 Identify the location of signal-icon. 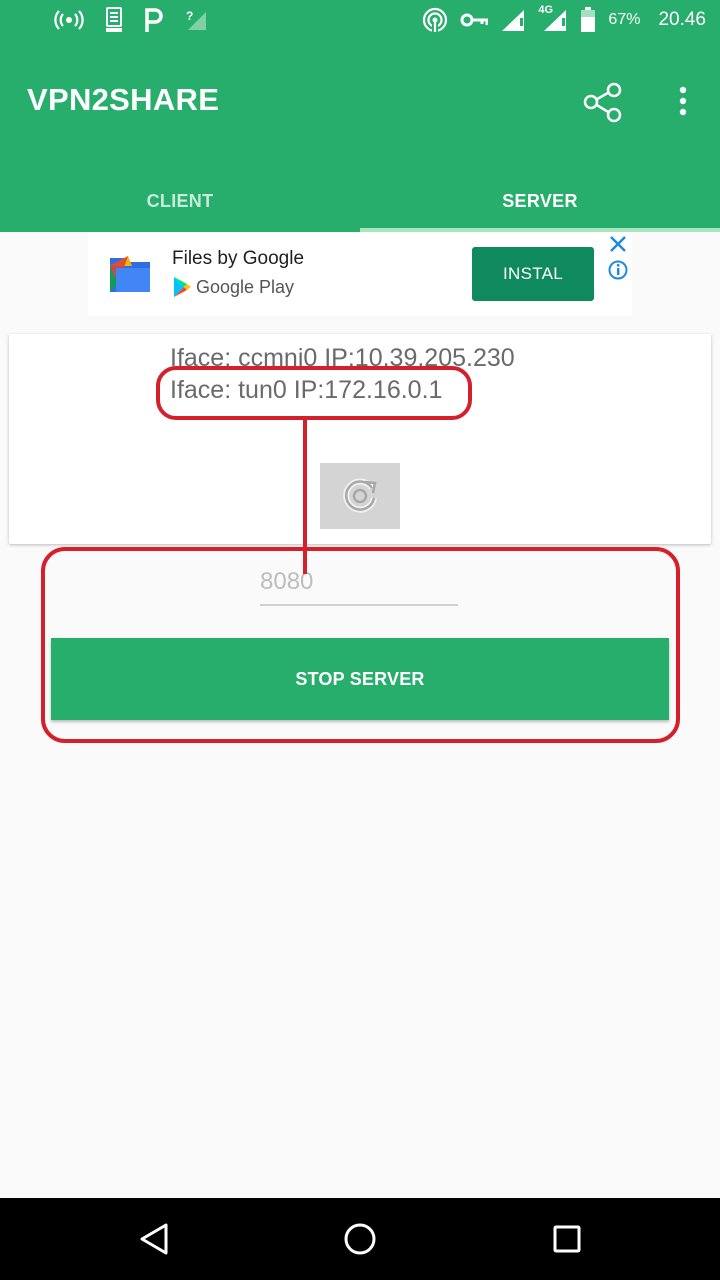
(513, 20).